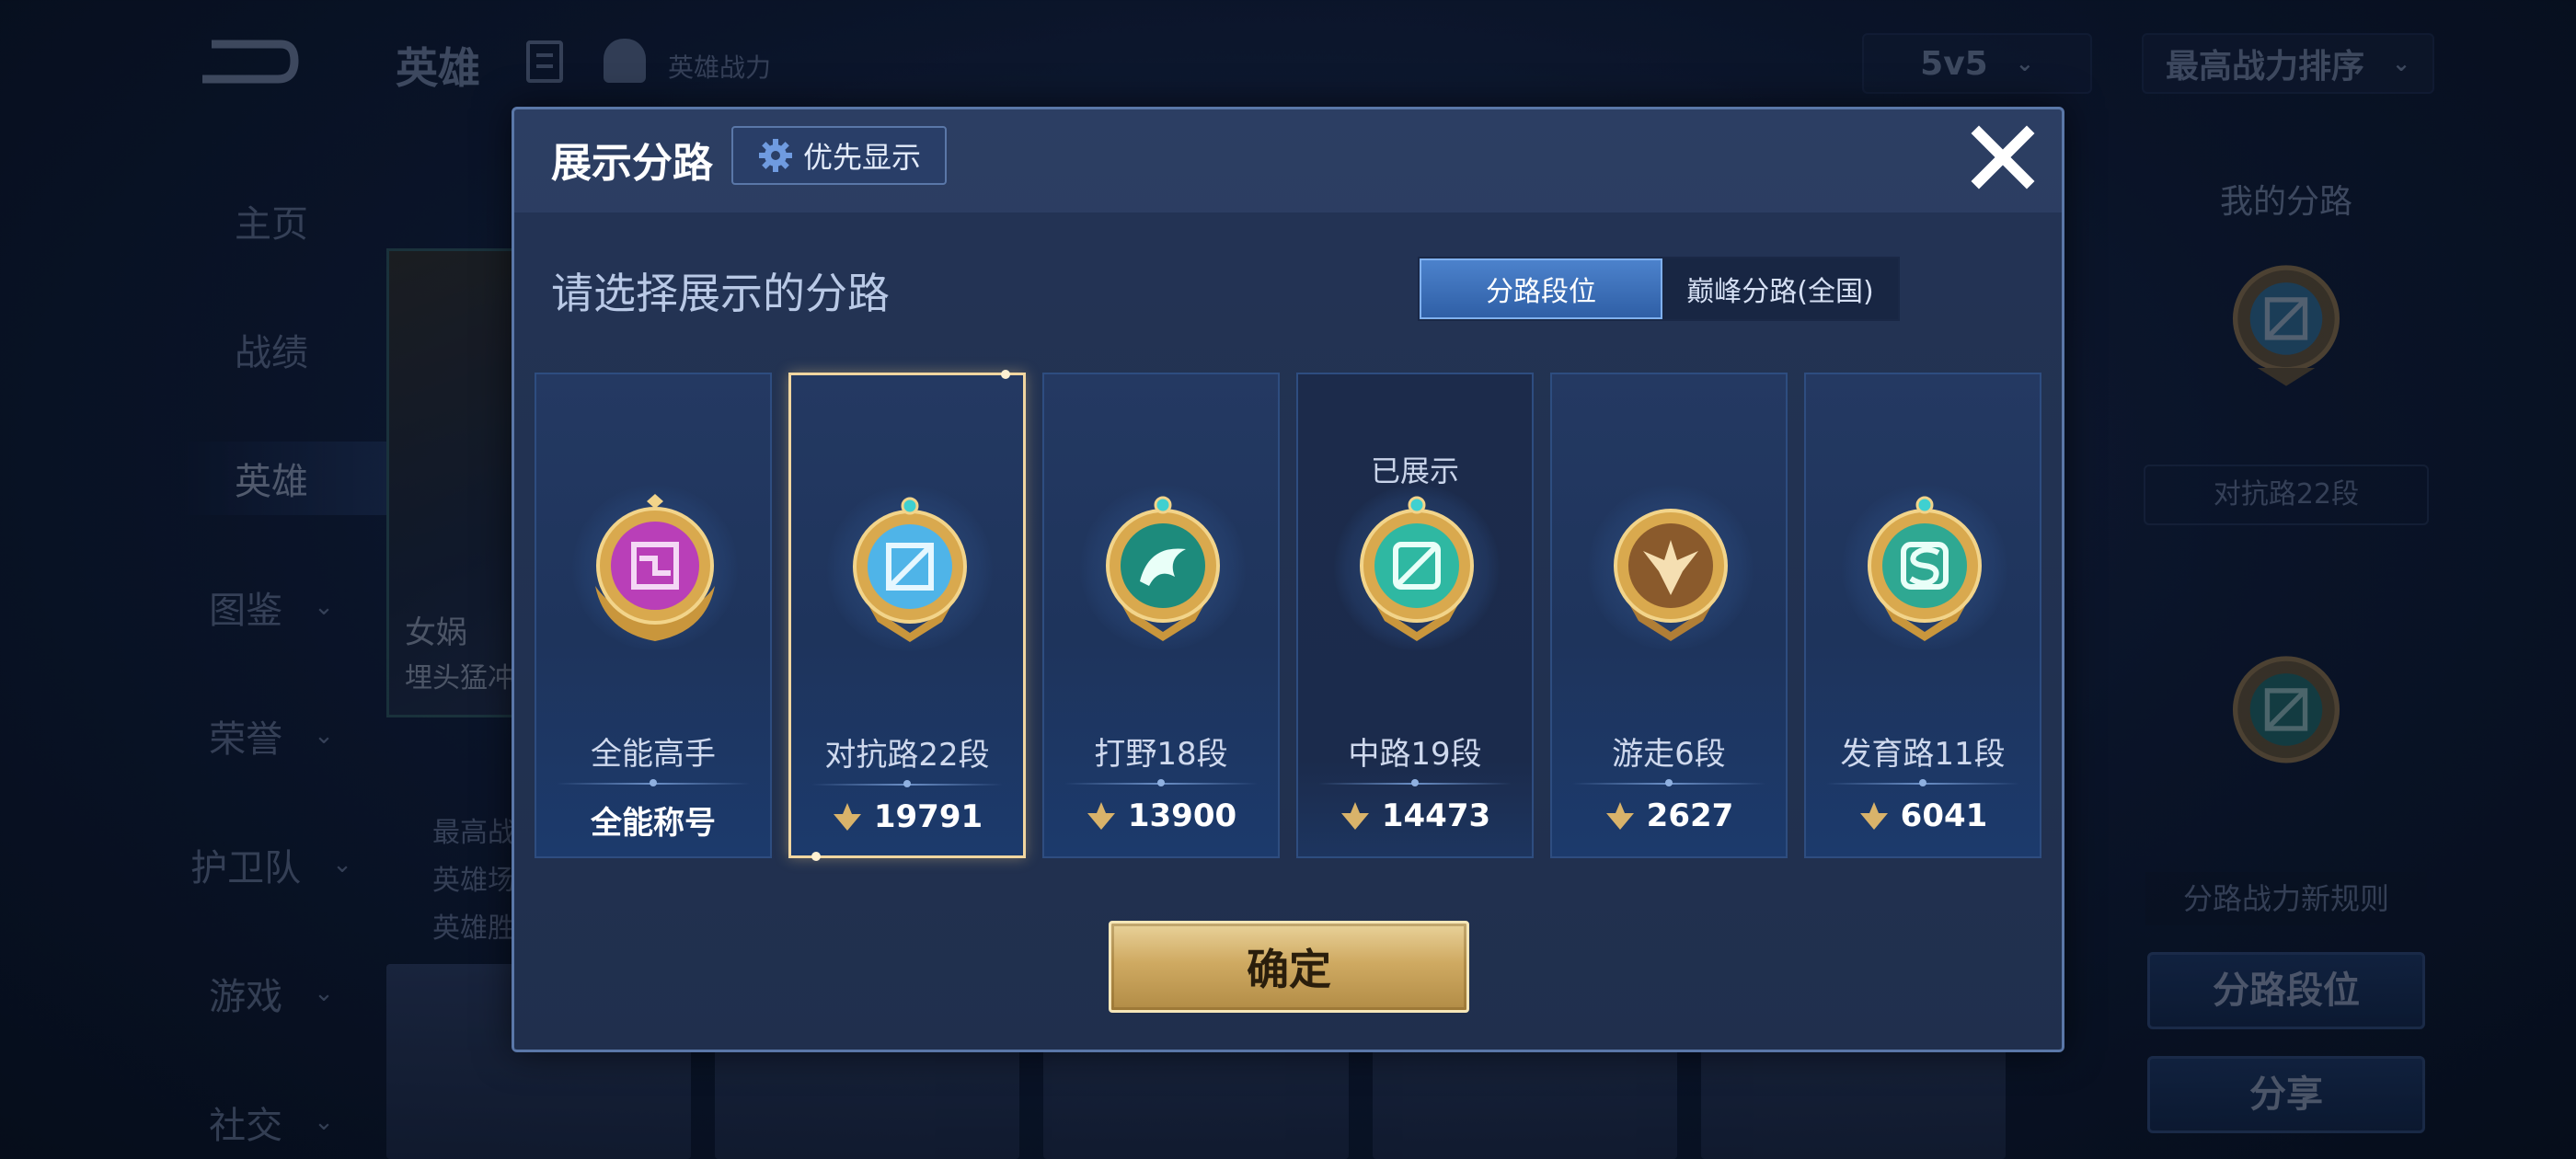 The image size is (2576, 1159). Describe the element at coordinates (2003, 157) in the screenshot. I see `close-icon` at that location.